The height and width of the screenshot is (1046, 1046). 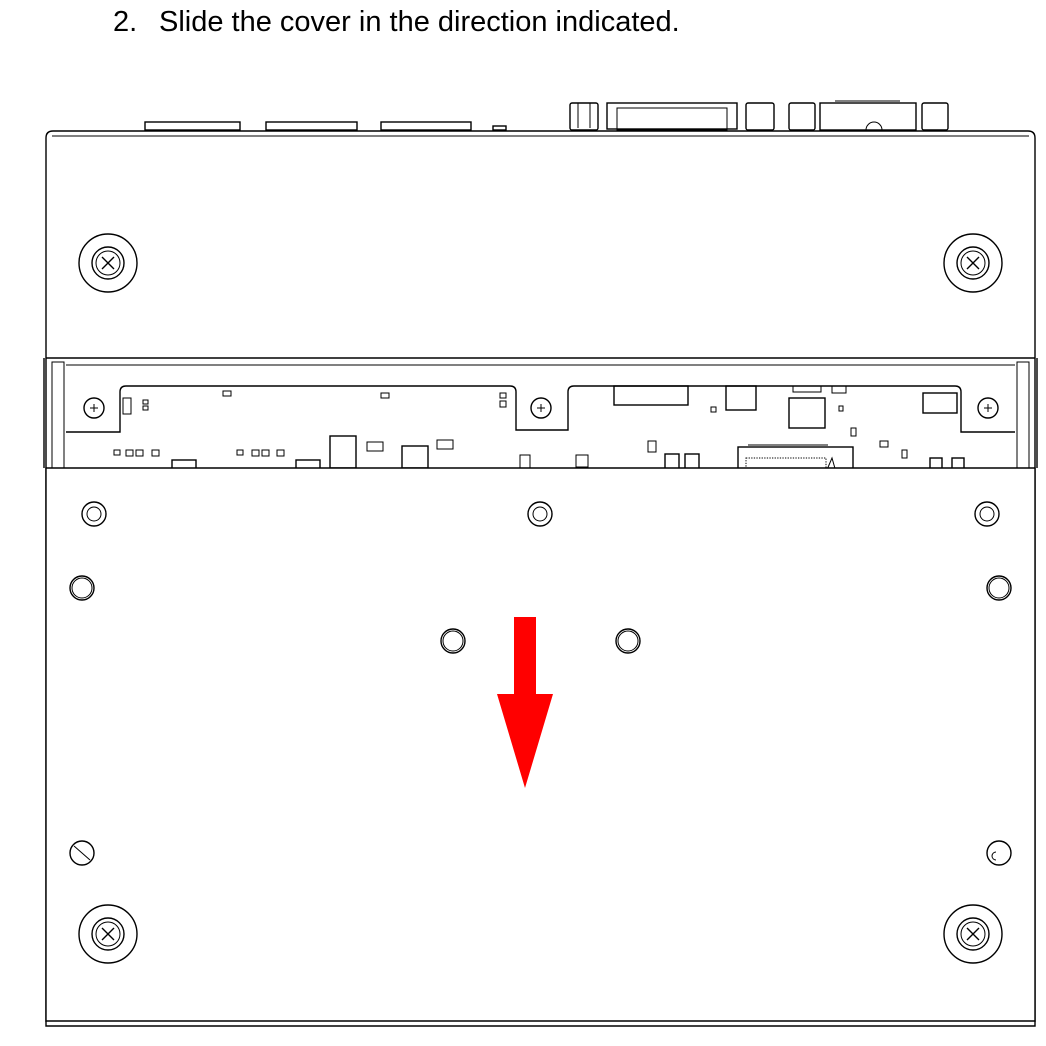 I want to click on usb-stack-connector, so click(x=584, y=116).